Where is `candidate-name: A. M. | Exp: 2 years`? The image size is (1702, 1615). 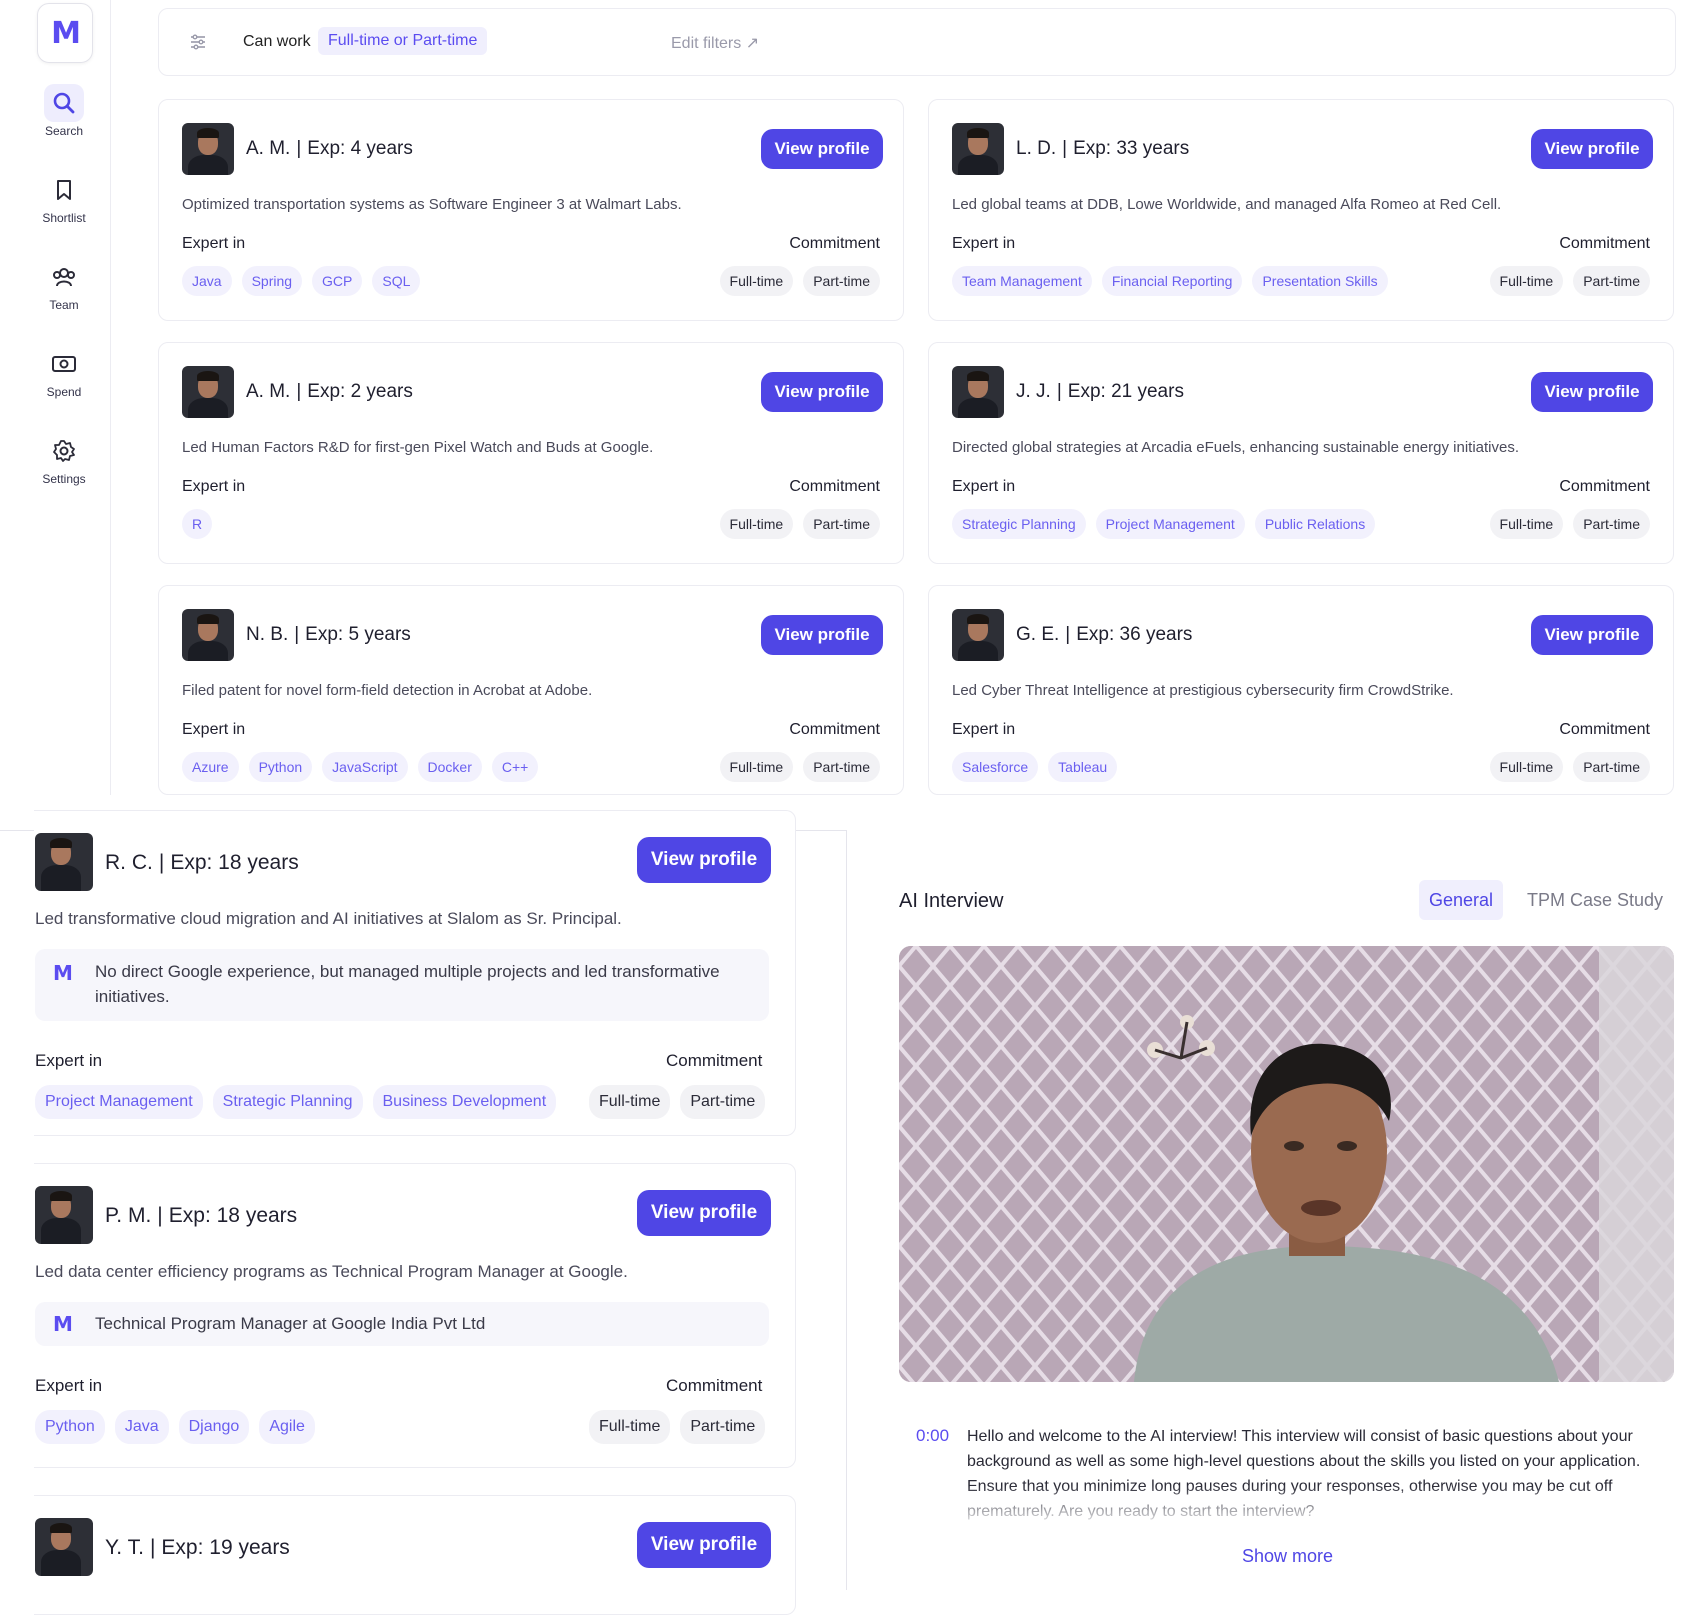
candidate-name: A. M. | Exp: 2 years is located at coordinates (329, 392).